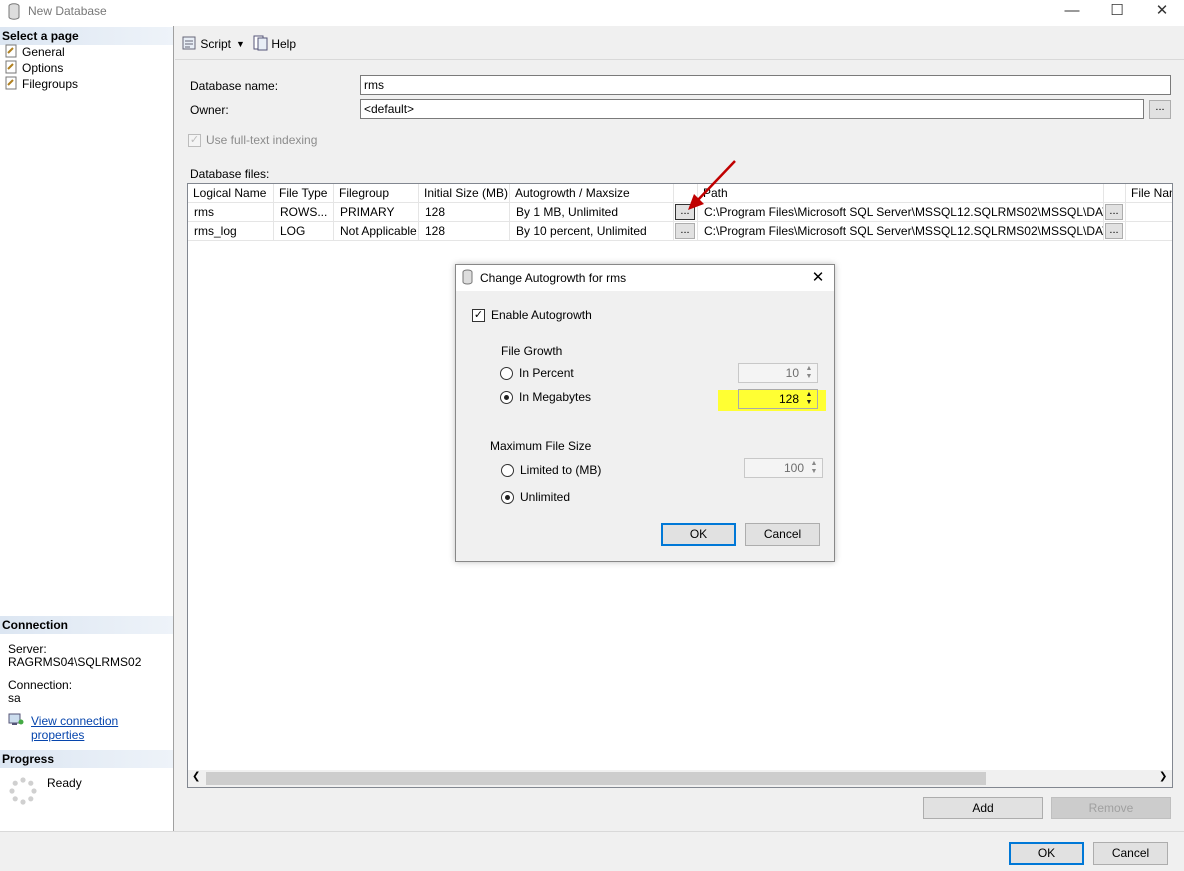 The image size is (1184, 871). I want to click on column-header-autogrowth: Autogrowth / Maxsize, so click(592, 193).